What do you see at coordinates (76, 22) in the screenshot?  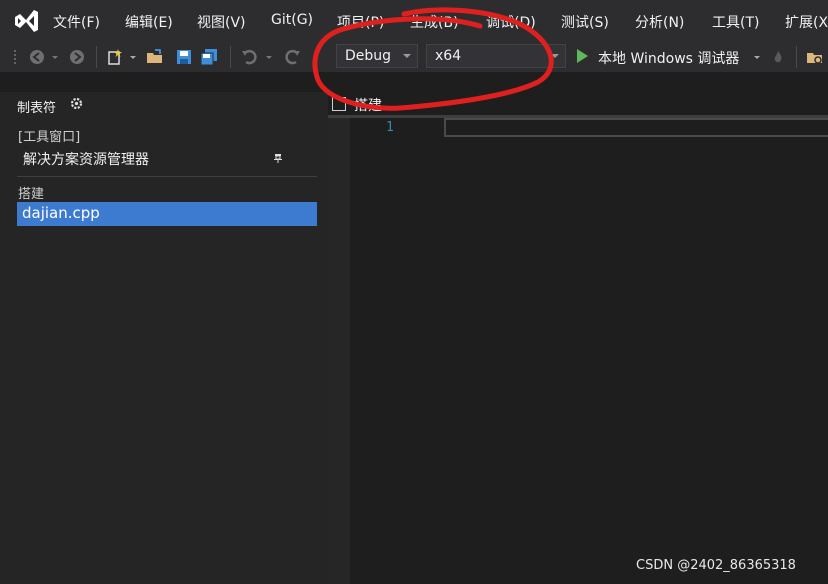 I see `menu-file: 文件(F)` at bounding box center [76, 22].